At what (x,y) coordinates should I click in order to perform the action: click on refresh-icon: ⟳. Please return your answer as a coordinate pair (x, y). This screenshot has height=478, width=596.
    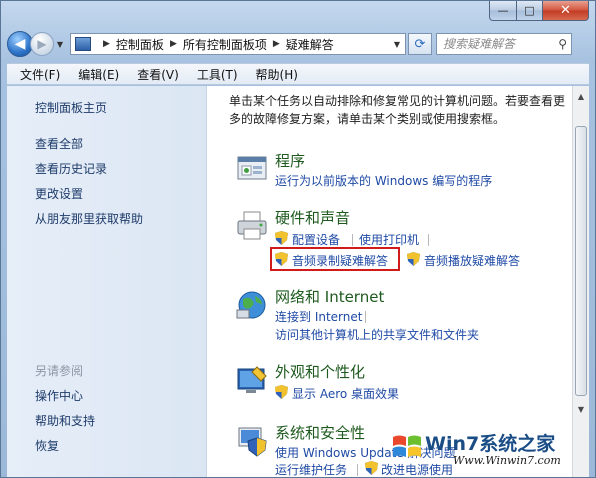
    Looking at the image, I should click on (420, 44).